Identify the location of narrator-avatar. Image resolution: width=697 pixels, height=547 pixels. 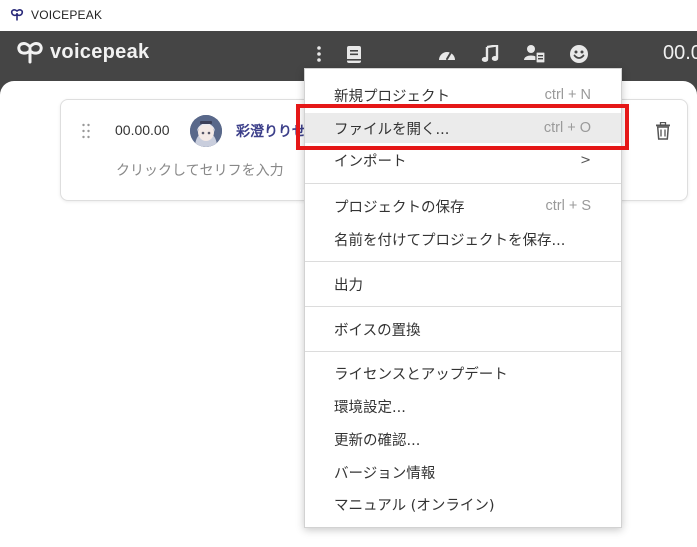
(206, 131).